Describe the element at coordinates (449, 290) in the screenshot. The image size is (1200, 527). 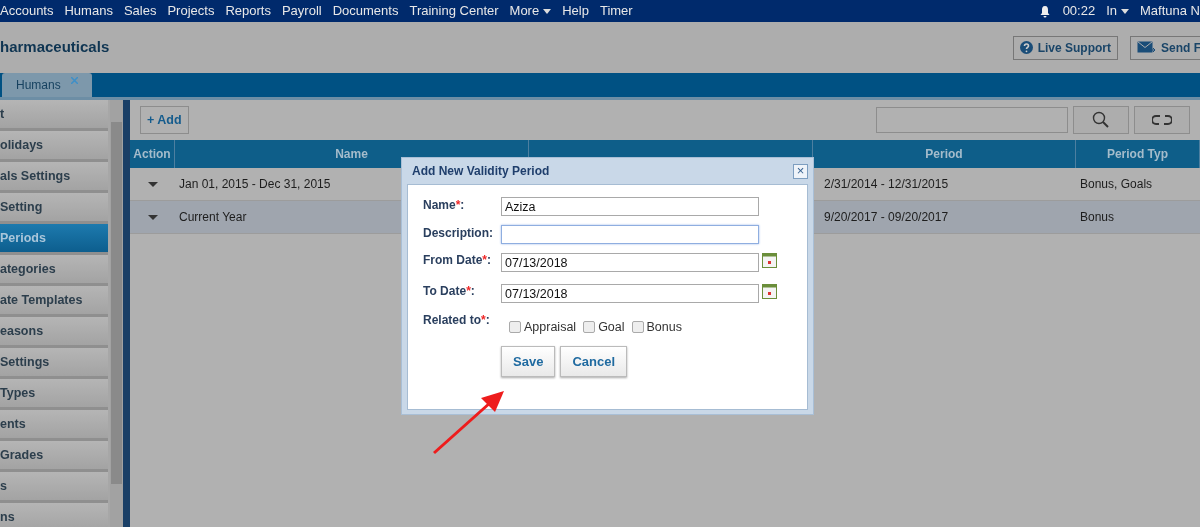
I see `field-label: To Date*:` at that location.